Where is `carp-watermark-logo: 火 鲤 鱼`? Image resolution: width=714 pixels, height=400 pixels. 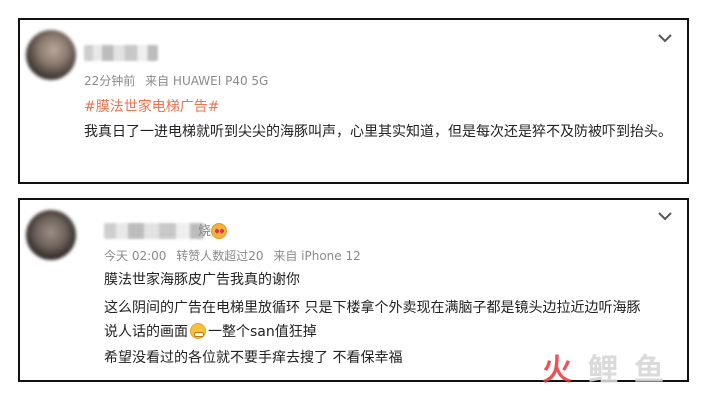 carp-watermark-logo: 火 鲤 鱼 is located at coordinates (603, 370).